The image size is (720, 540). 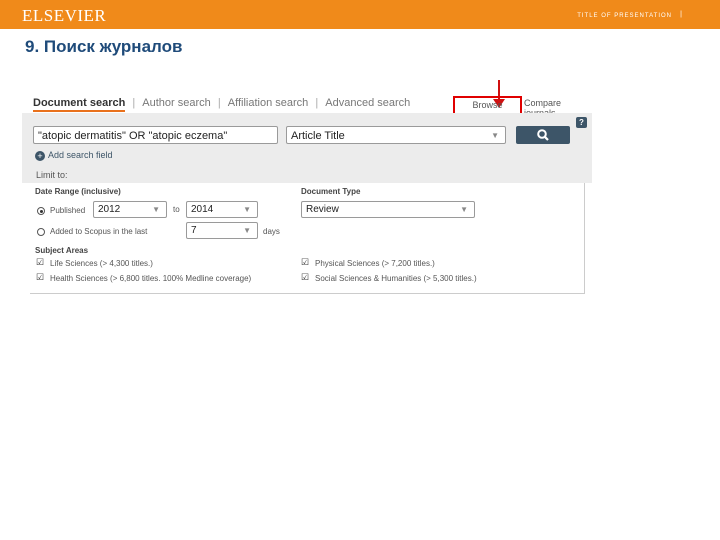 I want to click on date-range-heading: Date Range (inclusive), so click(x=78, y=191).